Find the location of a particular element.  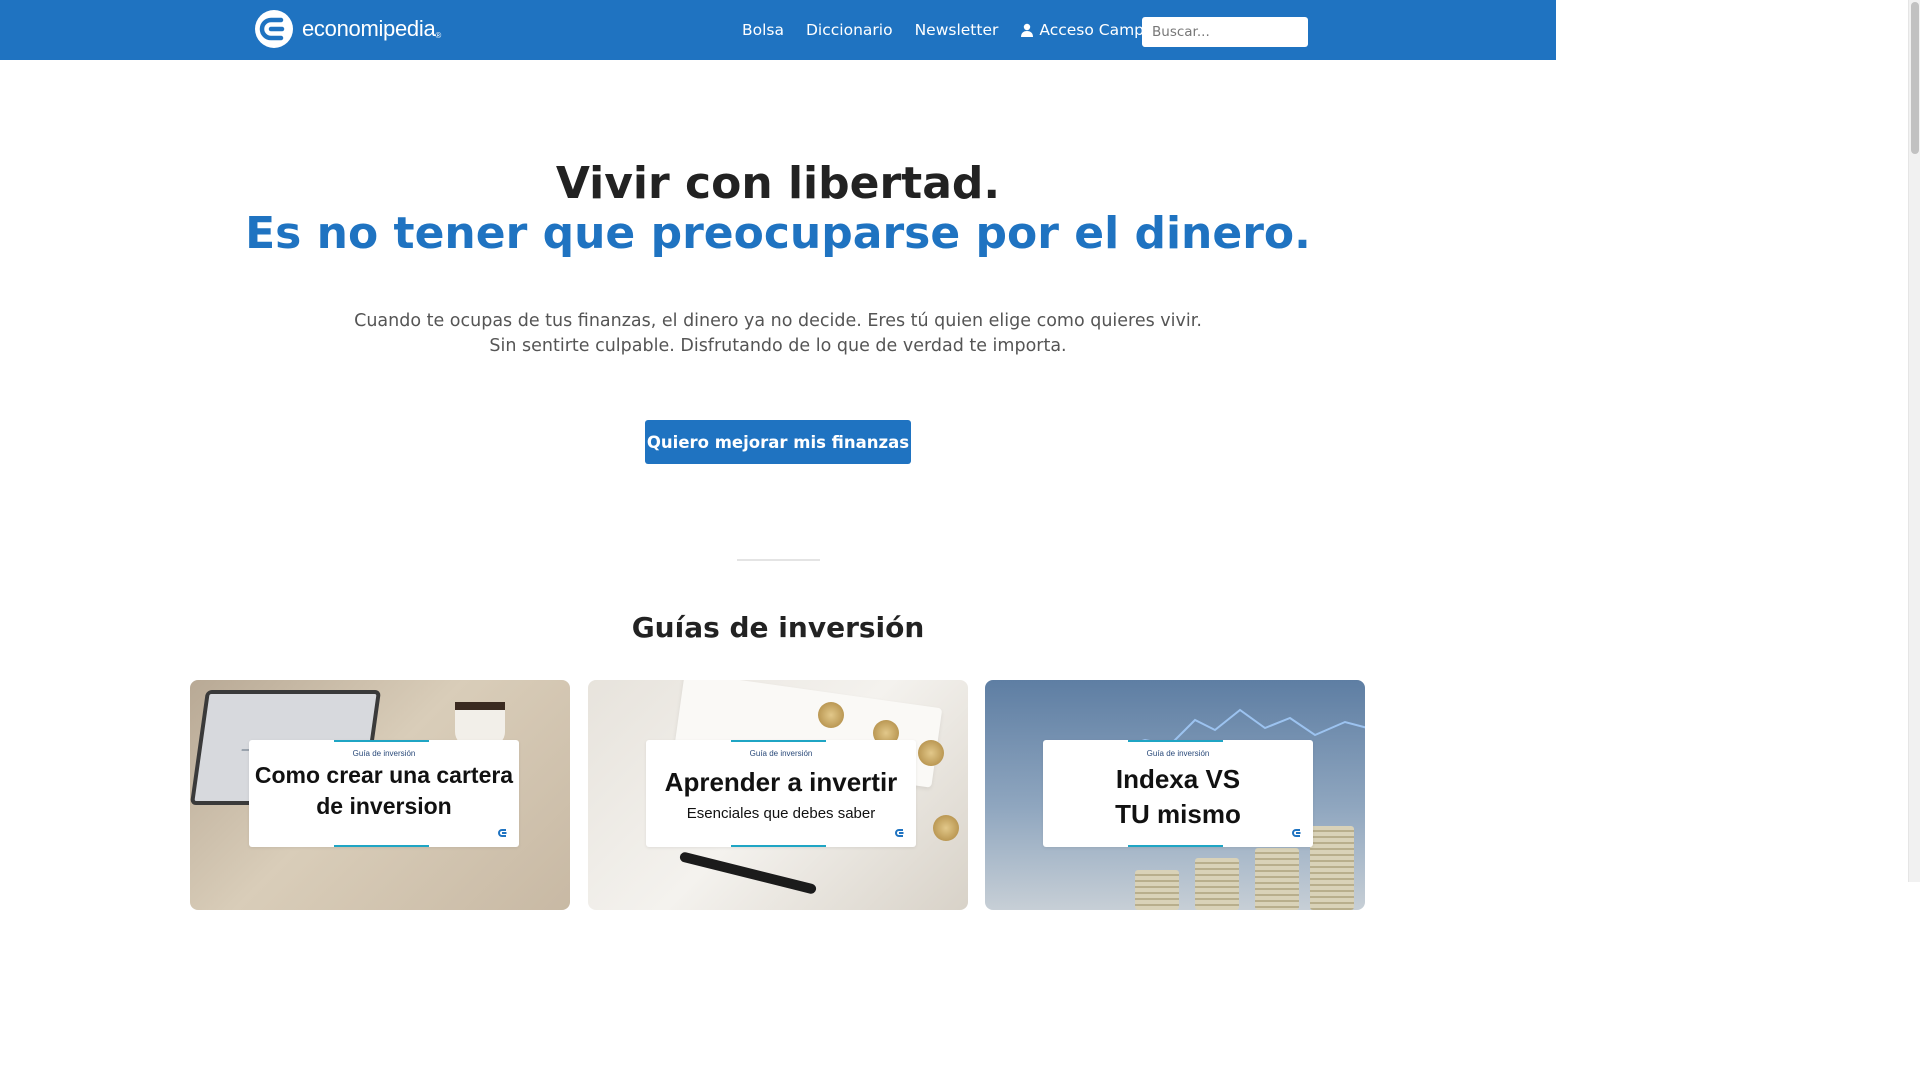

economipedia-logo-icon is located at coordinates (274, 29).